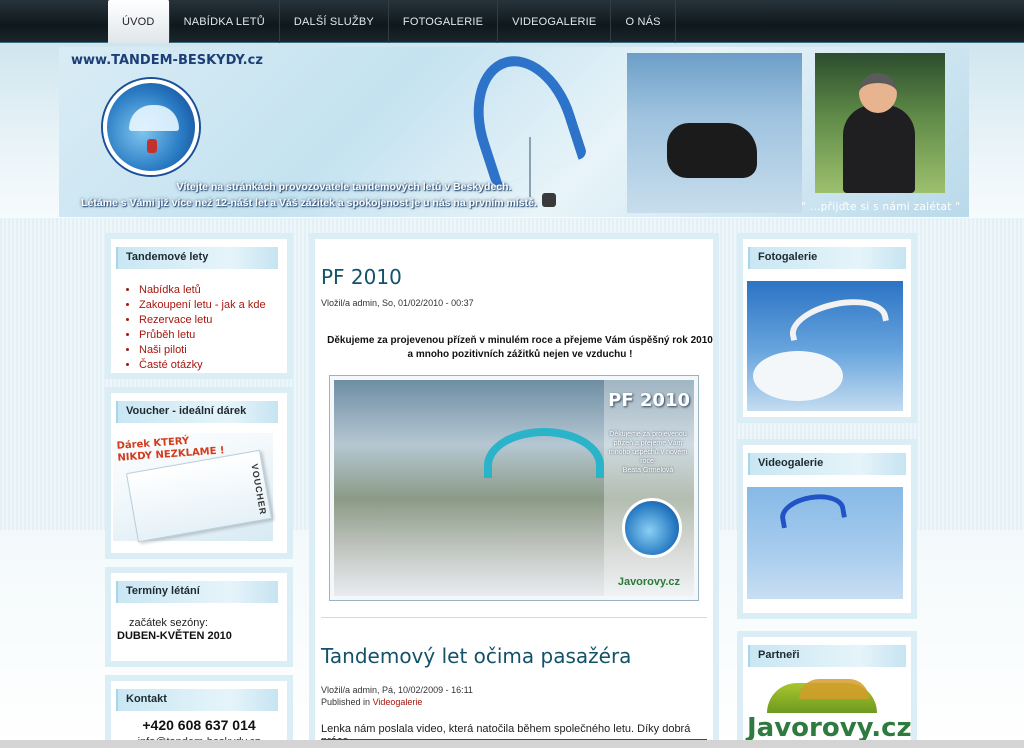 This screenshot has width=1024, height=748. I want to click on menu-link-zakoupeni: Zakoupení letu - jak a kde, so click(202, 305).